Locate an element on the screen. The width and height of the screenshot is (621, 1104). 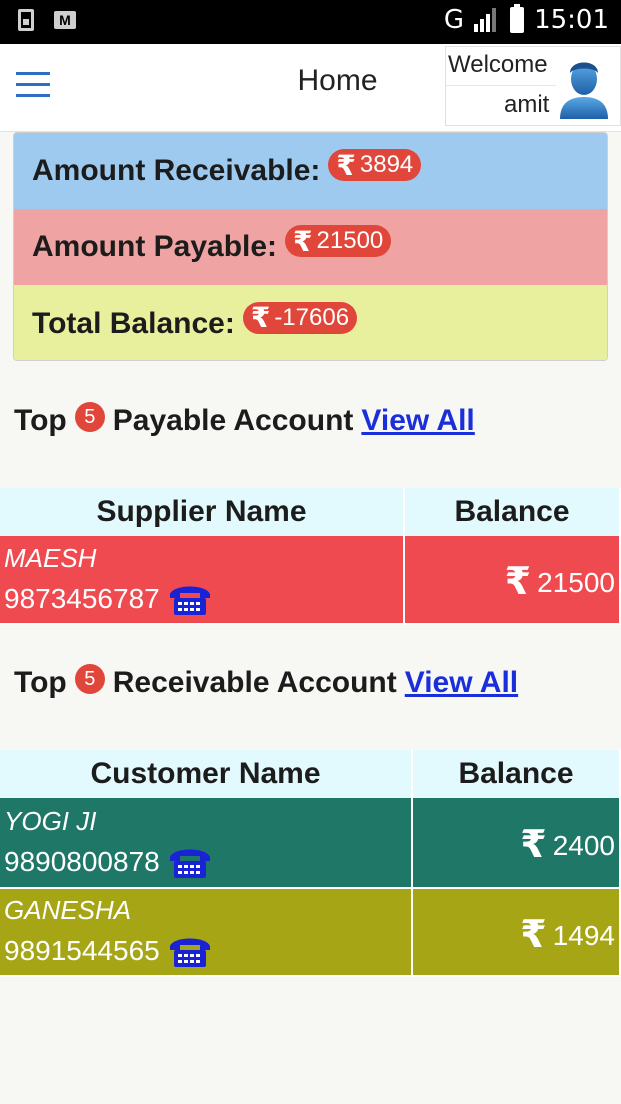
amount-payable-badge: ₹ 21500 is located at coordinates (338, 241).